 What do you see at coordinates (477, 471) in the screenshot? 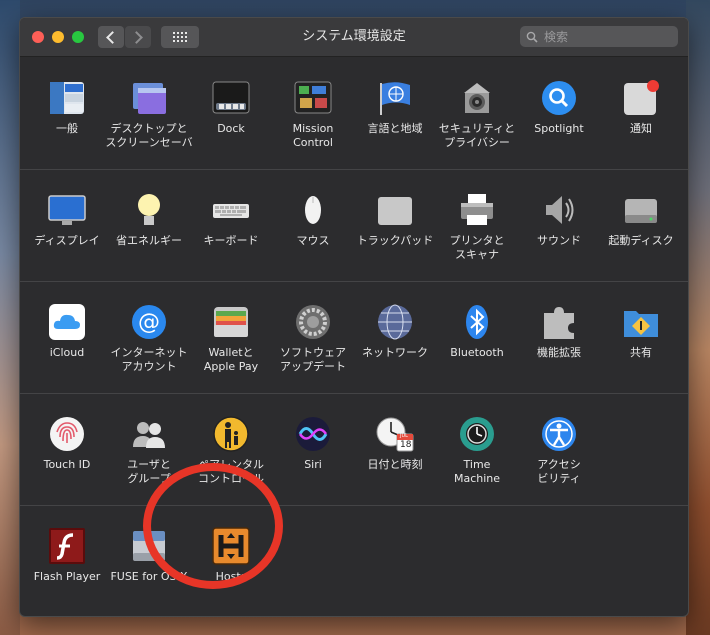
I see `pref-label: Time Machine` at bounding box center [477, 471].